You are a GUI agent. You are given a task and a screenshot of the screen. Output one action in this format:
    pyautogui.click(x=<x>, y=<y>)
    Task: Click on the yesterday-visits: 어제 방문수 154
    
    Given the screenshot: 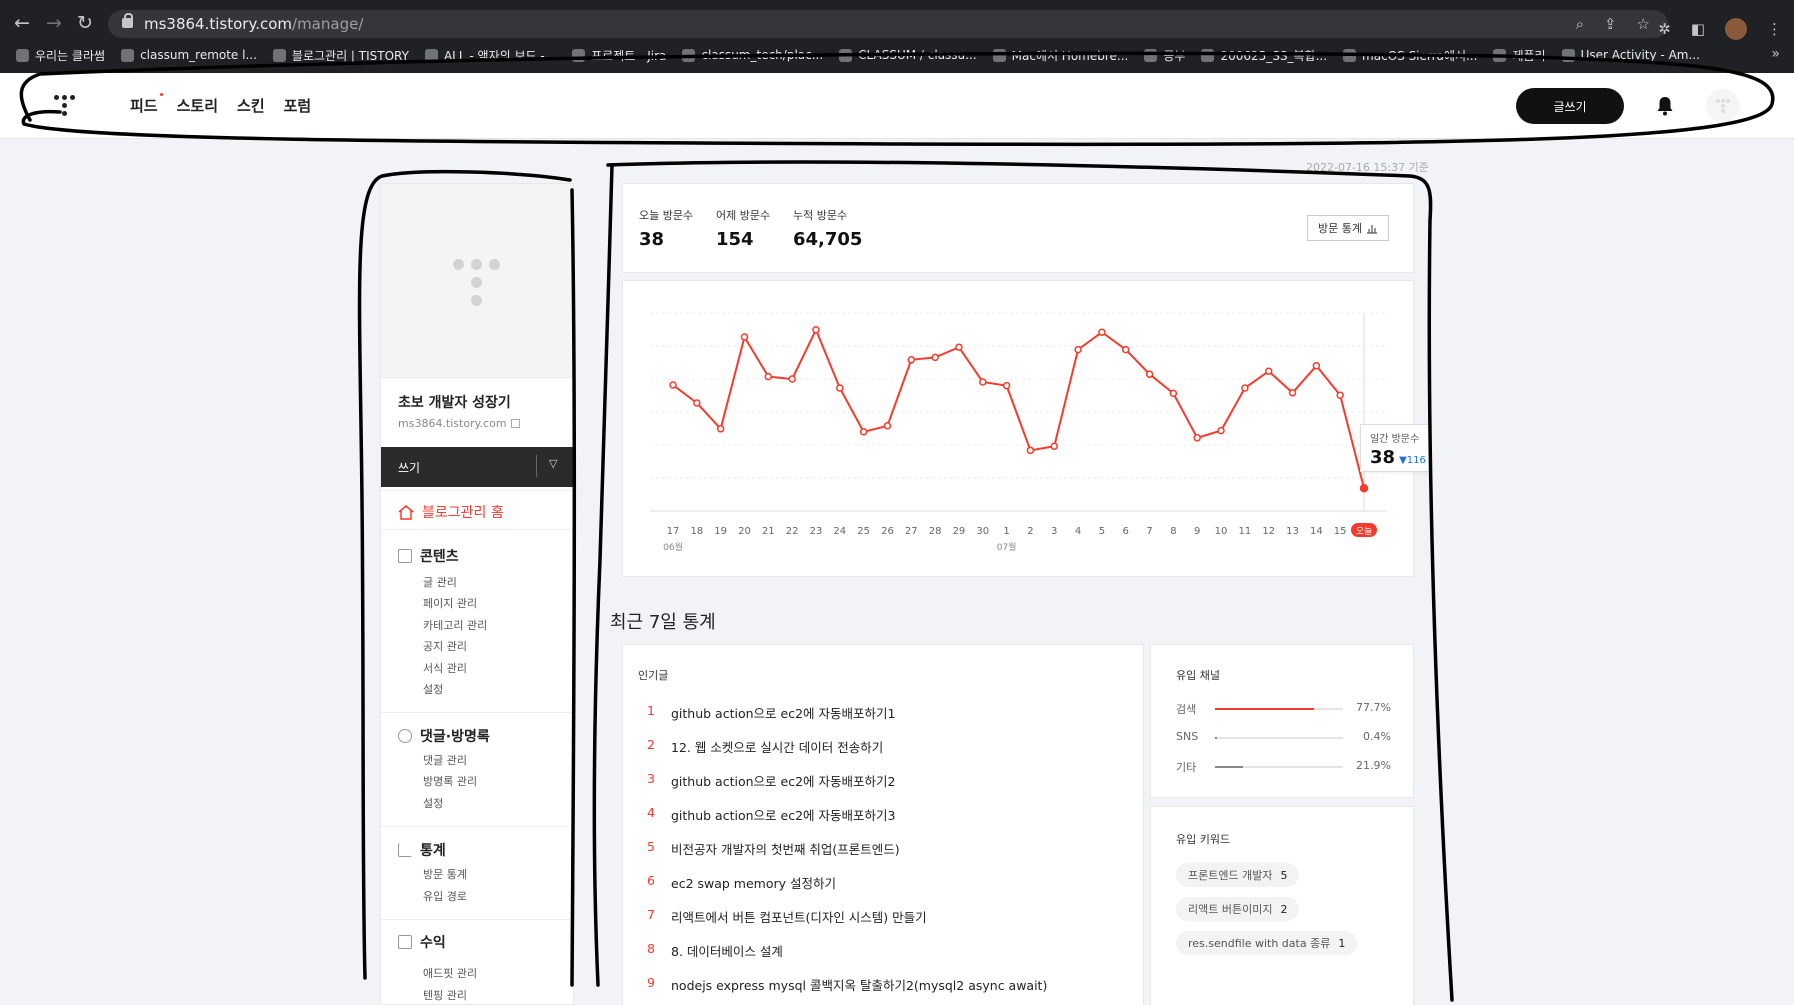 What is the action you would take?
    pyautogui.click(x=743, y=228)
    